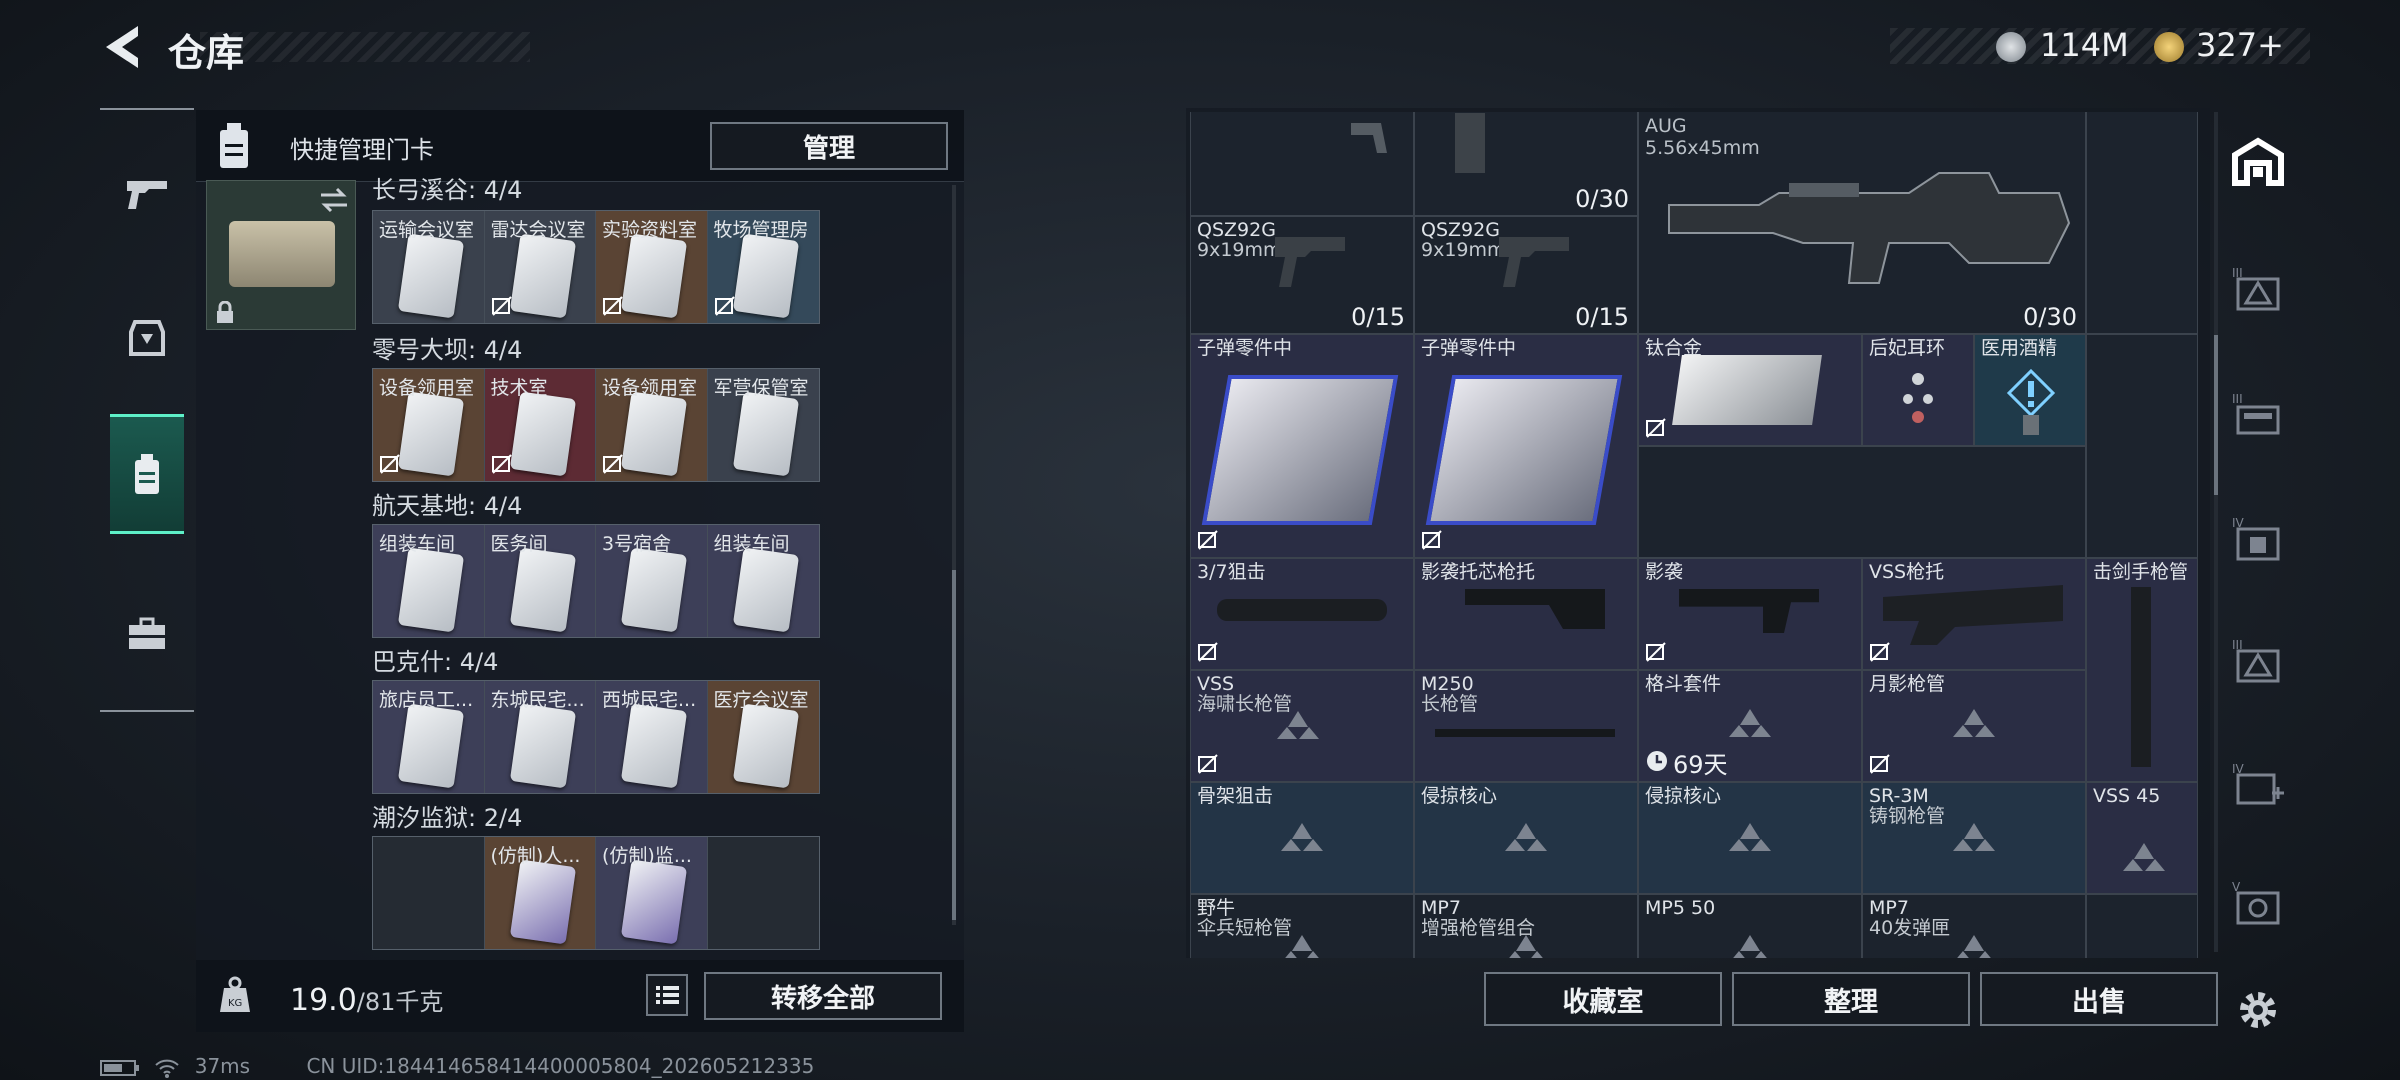 This screenshot has width=2400, height=1080. What do you see at coordinates (147, 474) in the screenshot?
I see `nav-keycards` at bounding box center [147, 474].